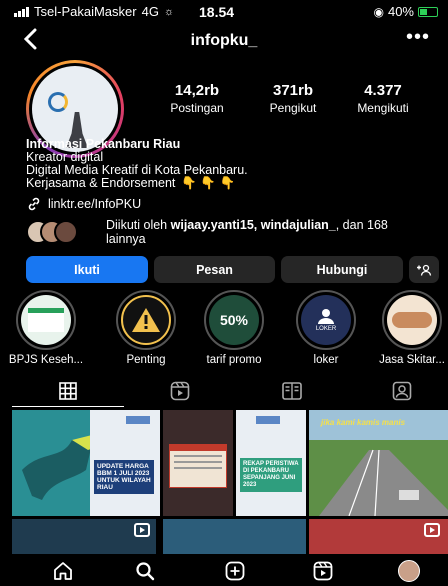 Image resolution: width=448 pixels, height=586 pixels. What do you see at coordinates (378, 463) in the screenshot?
I see `post-tile: jika kami kamis manis` at bounding box center [378, 463].